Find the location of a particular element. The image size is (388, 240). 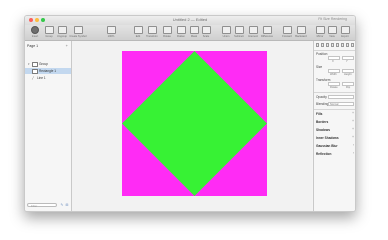

mask-button: Mask is located at coordinates (194, 32).